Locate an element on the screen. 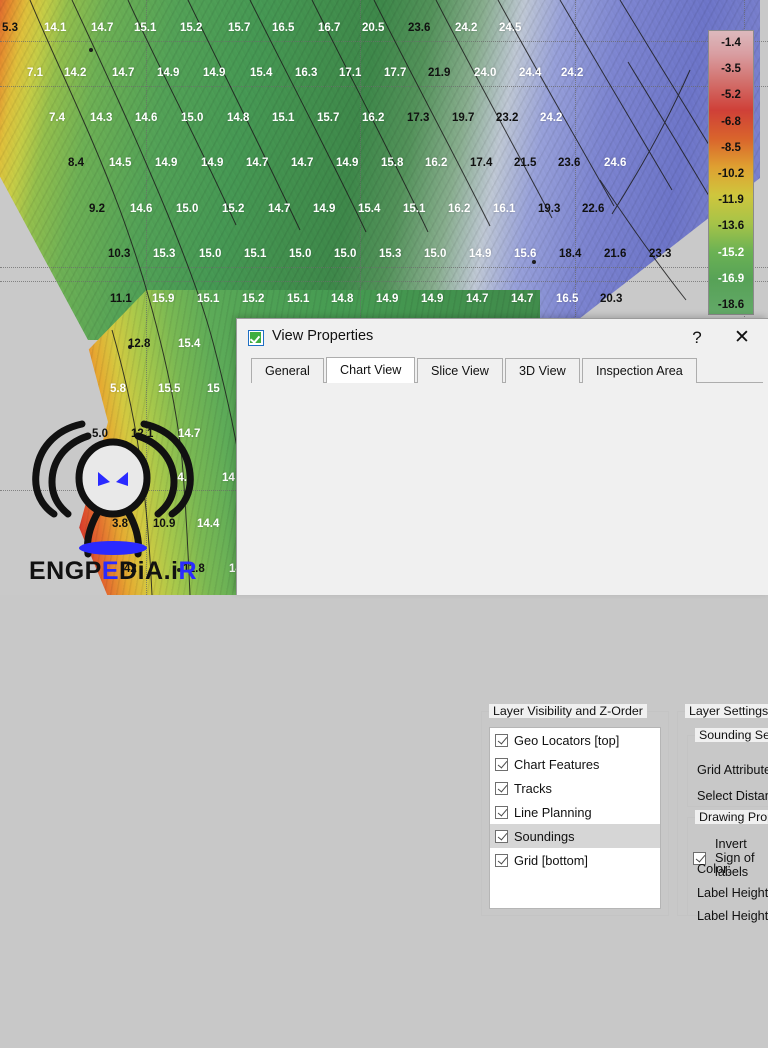  sounding-label: 17.7 is located at coordinates (395, 73).